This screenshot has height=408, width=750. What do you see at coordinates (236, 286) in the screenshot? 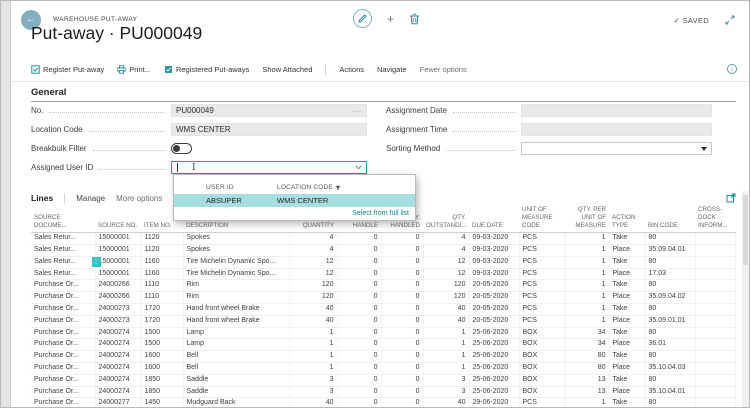
I see `cell: Rim` at bounding box center [236, 286].